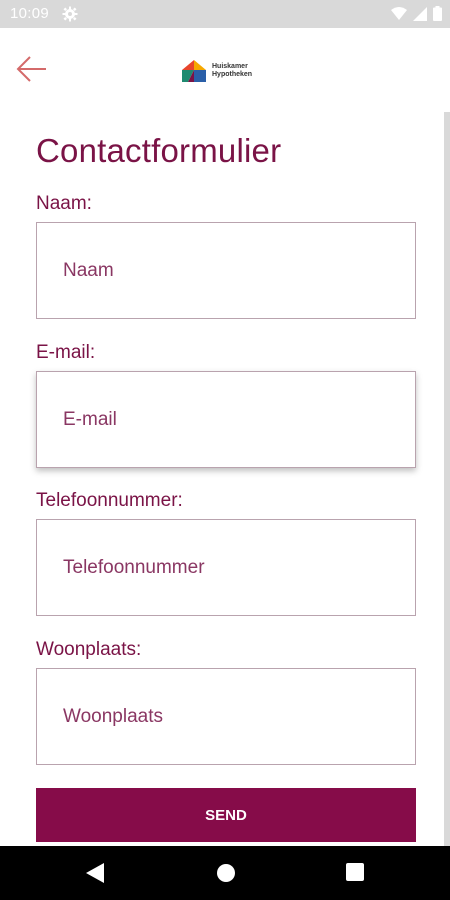 Image resolution: width=450 pixels, height=900 pixels. What do you see at coordinates (95, 873) in the screenshot?
I see `nav-back-icon` at bounding box center [95, 873].